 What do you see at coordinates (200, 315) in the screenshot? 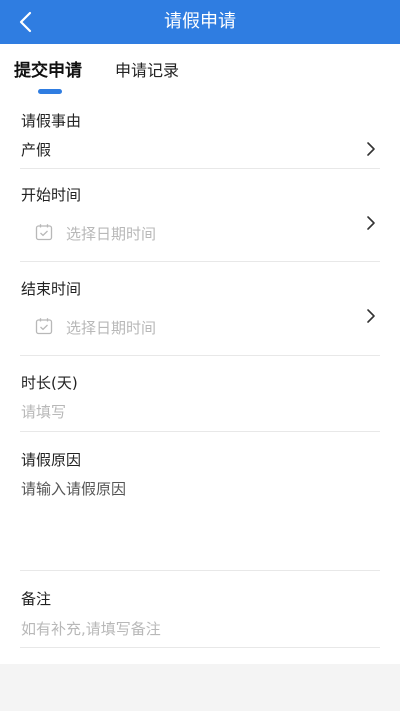
I see `end-time-field: 结束时间 选择日期时间` at bounding box center [200, 315].